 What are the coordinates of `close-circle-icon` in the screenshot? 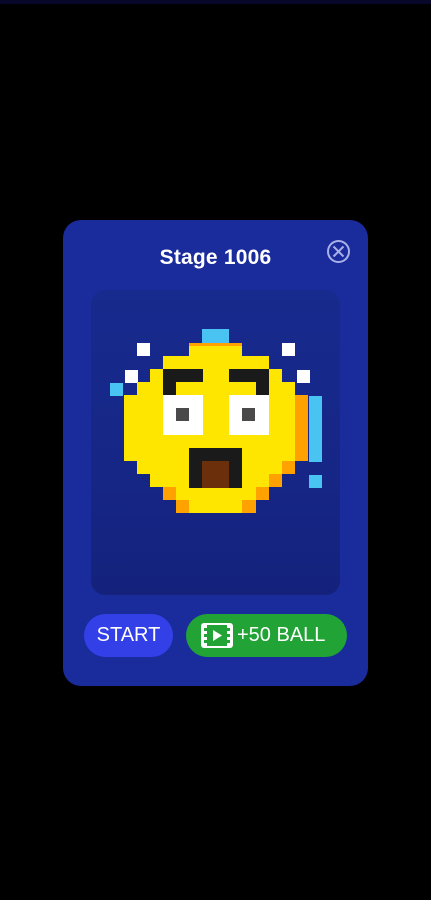 It's located at (338, 251).